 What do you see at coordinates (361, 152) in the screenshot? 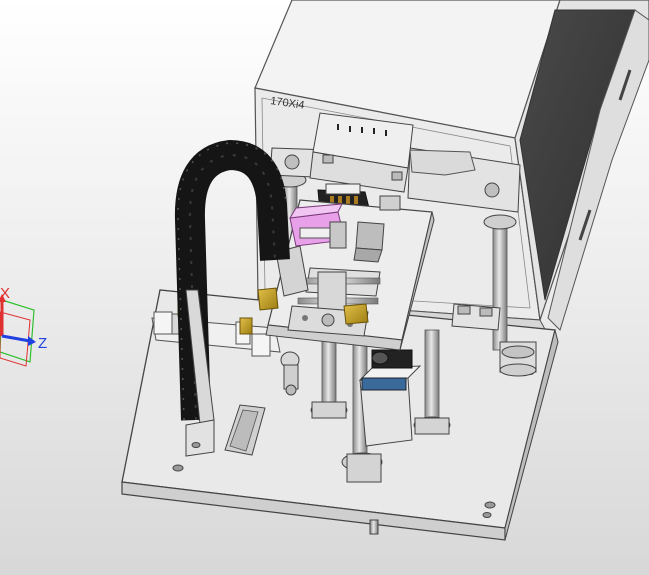
I see `print-head-block` at bounding box center [361, 152].